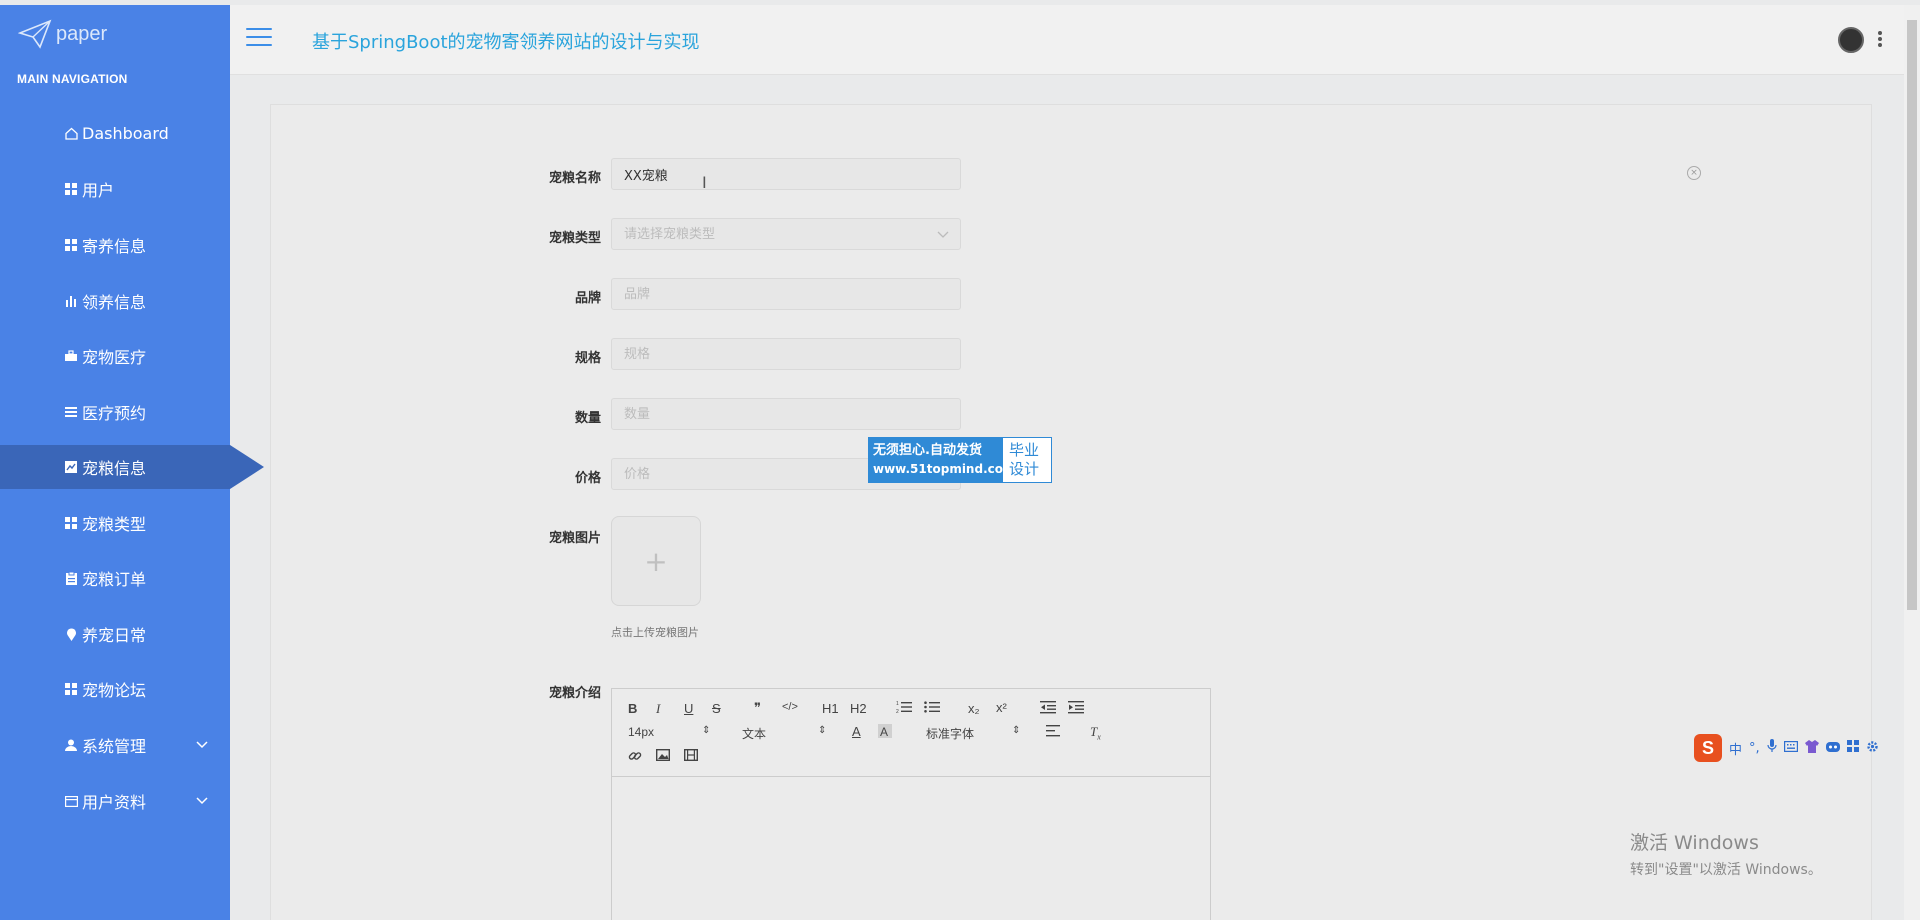  I want to click on apps-grid-icon, so click(1852, 748).